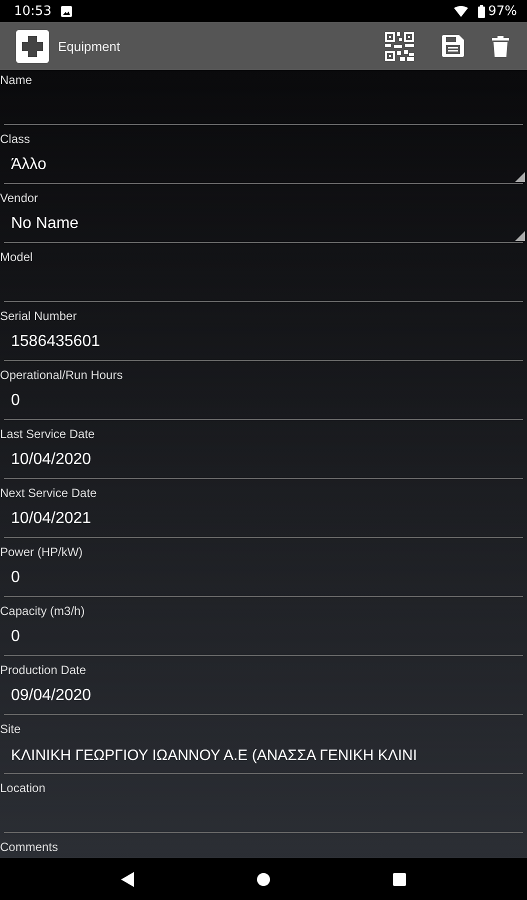 This screenshot has height=900, width=527. I want to click on field-label: Comments, so click(30, 847).